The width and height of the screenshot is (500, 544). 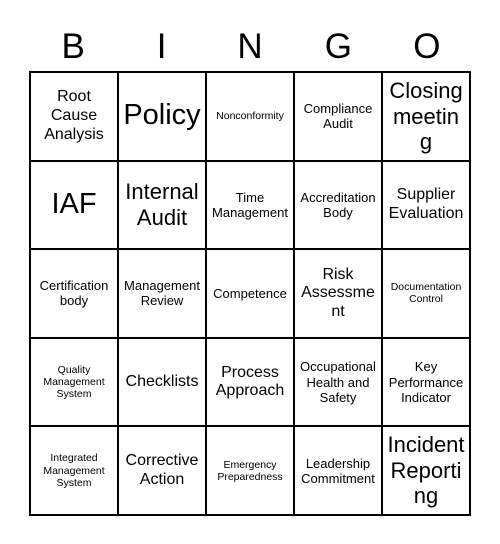 I want to click on bingo-cell-label: Certification body, so click(x=74, y=293).